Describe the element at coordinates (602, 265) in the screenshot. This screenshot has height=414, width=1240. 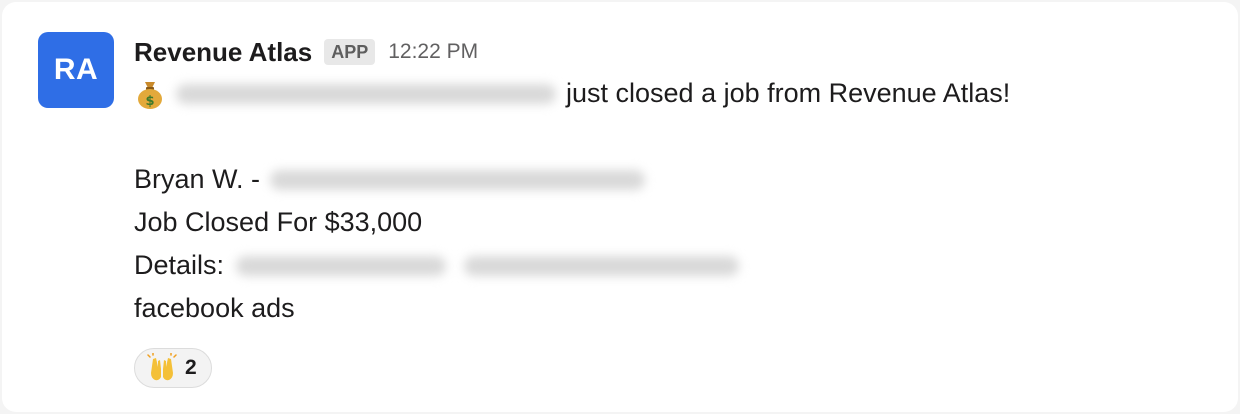
I see `redacted-email` at that location.